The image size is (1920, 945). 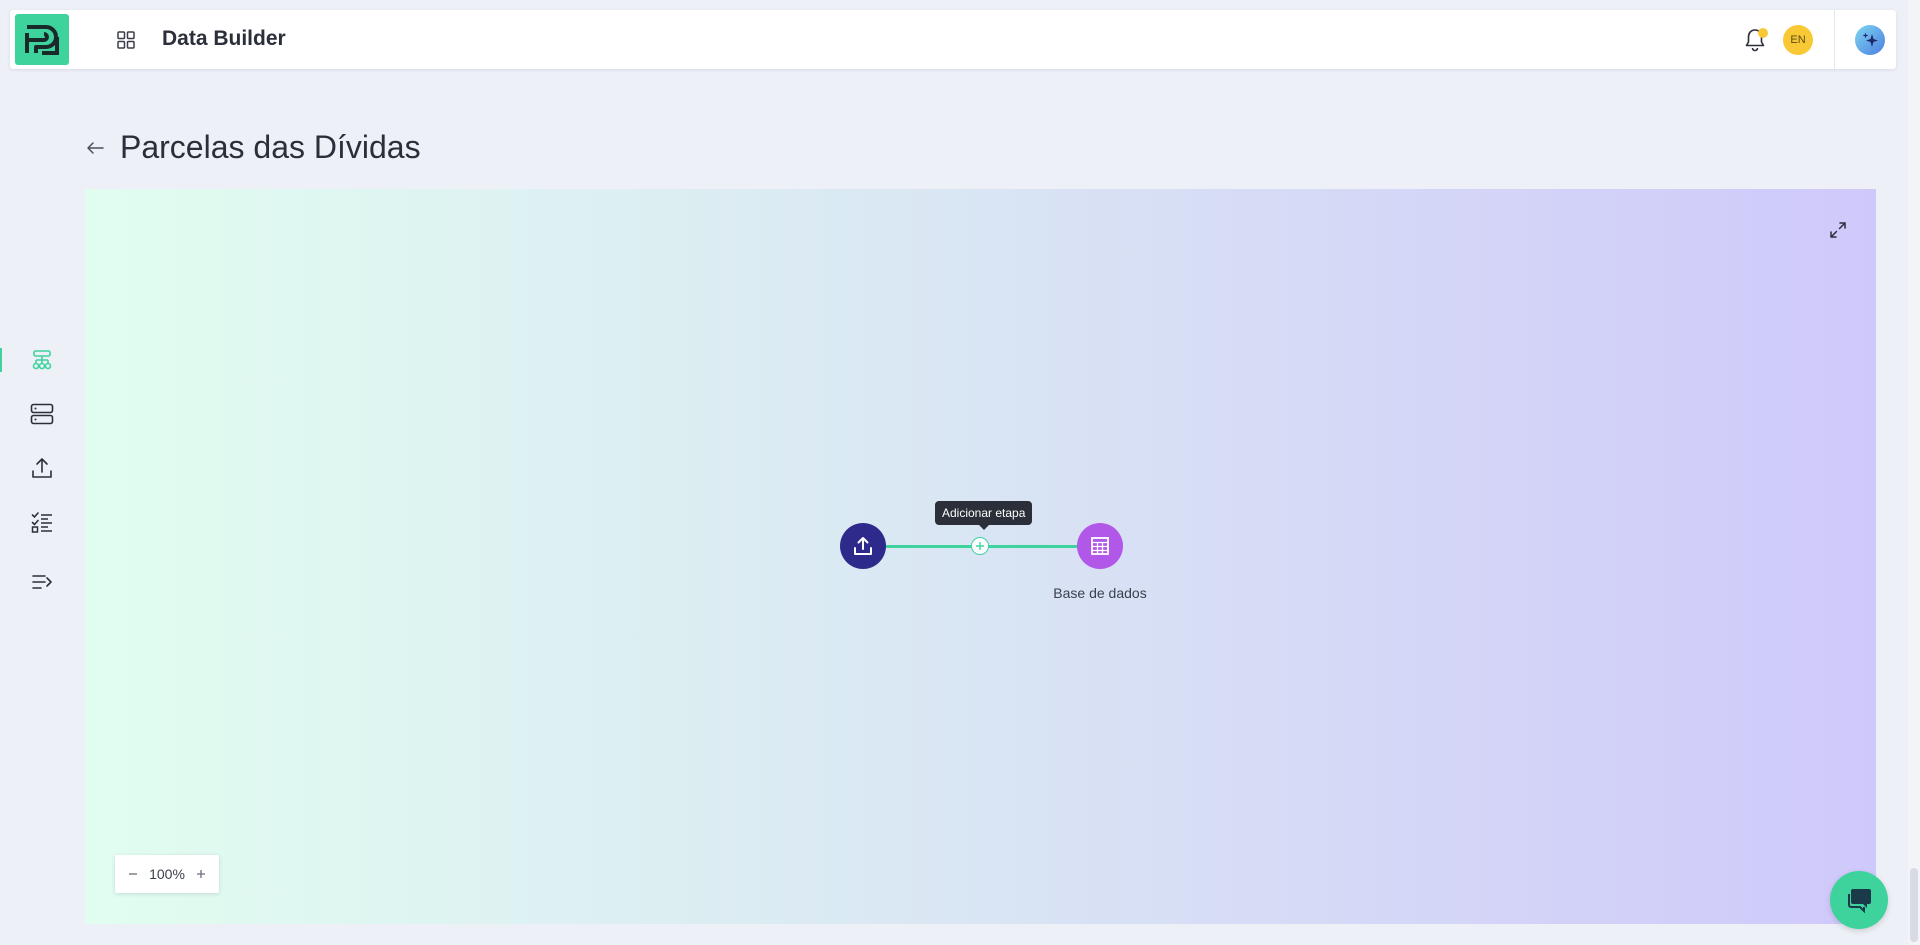 I want to click on zoom-in-button, so click(x=201, y=874).